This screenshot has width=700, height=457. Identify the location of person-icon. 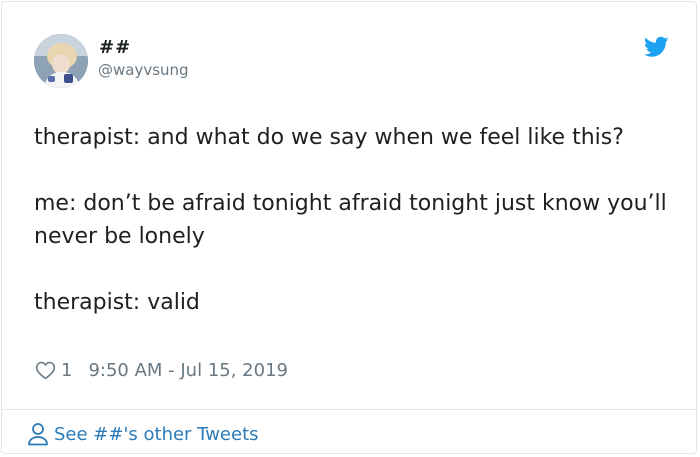
(38, 434).